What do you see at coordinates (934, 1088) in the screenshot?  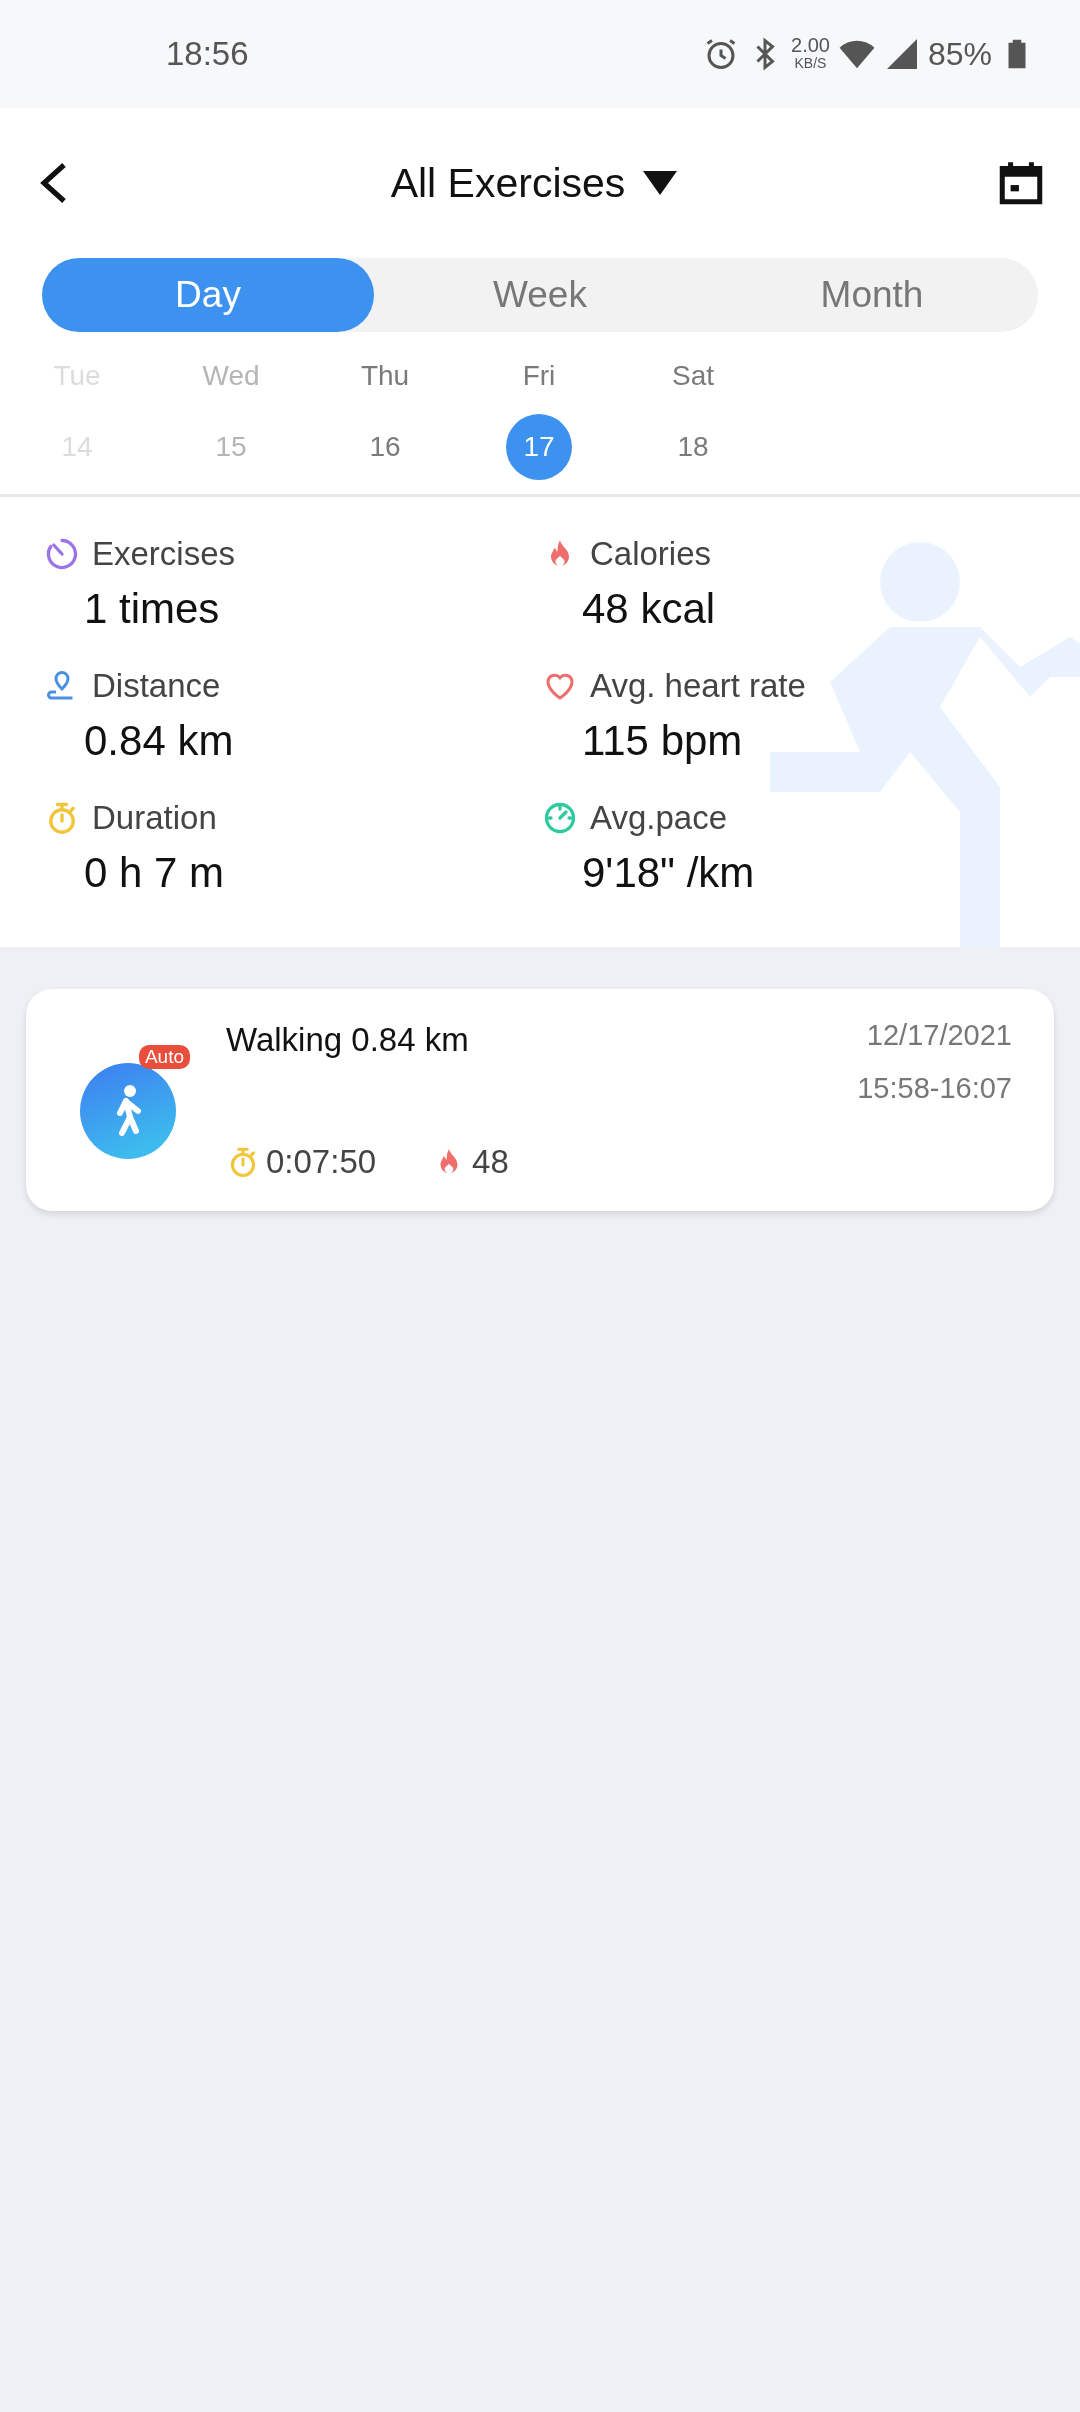 I see `record-time-range: 15:58-16:07` at bounding box center [934, 1088].